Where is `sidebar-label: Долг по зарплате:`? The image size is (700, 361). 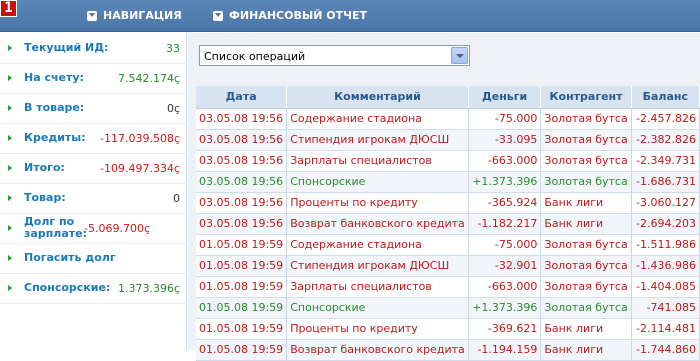 sidebar-label: Долг по зарплате: is located at coordinates (56, 227).